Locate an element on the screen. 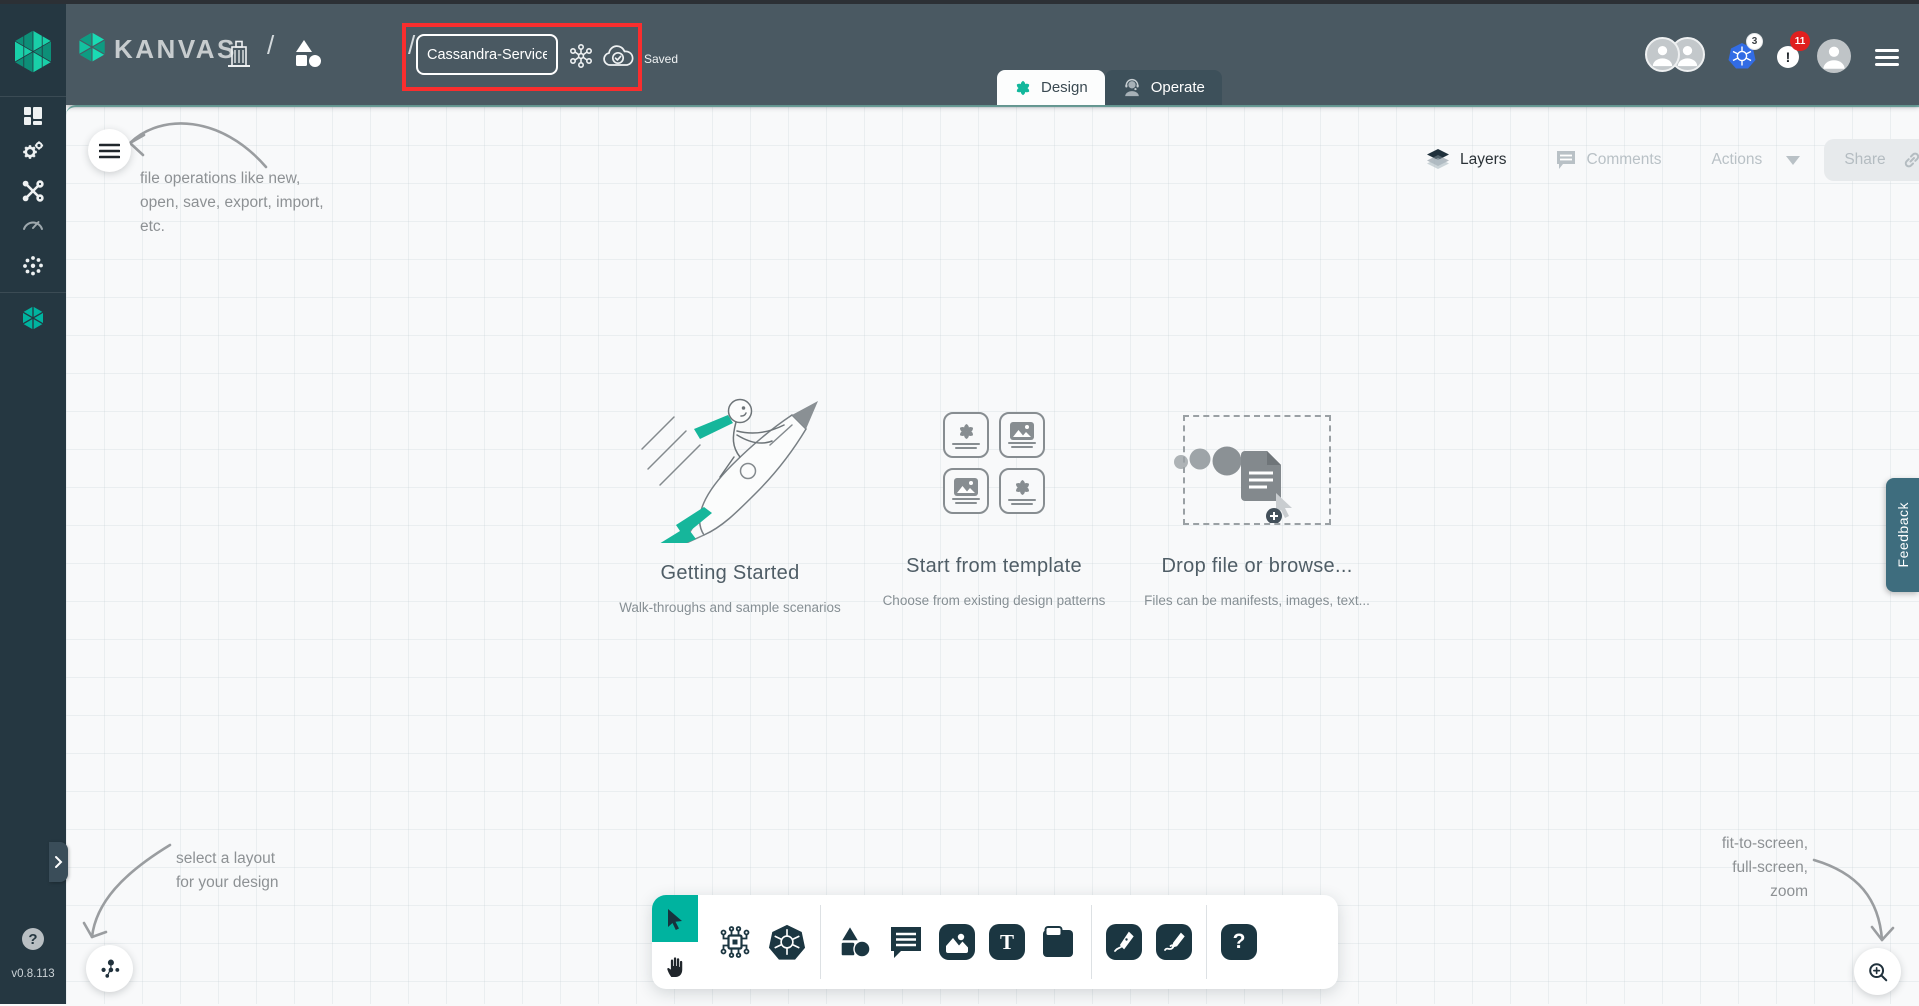 The width and height of the screenshot is (1919, 1006). feedback-tab: Feedback is located at coordinates (1902, 535).